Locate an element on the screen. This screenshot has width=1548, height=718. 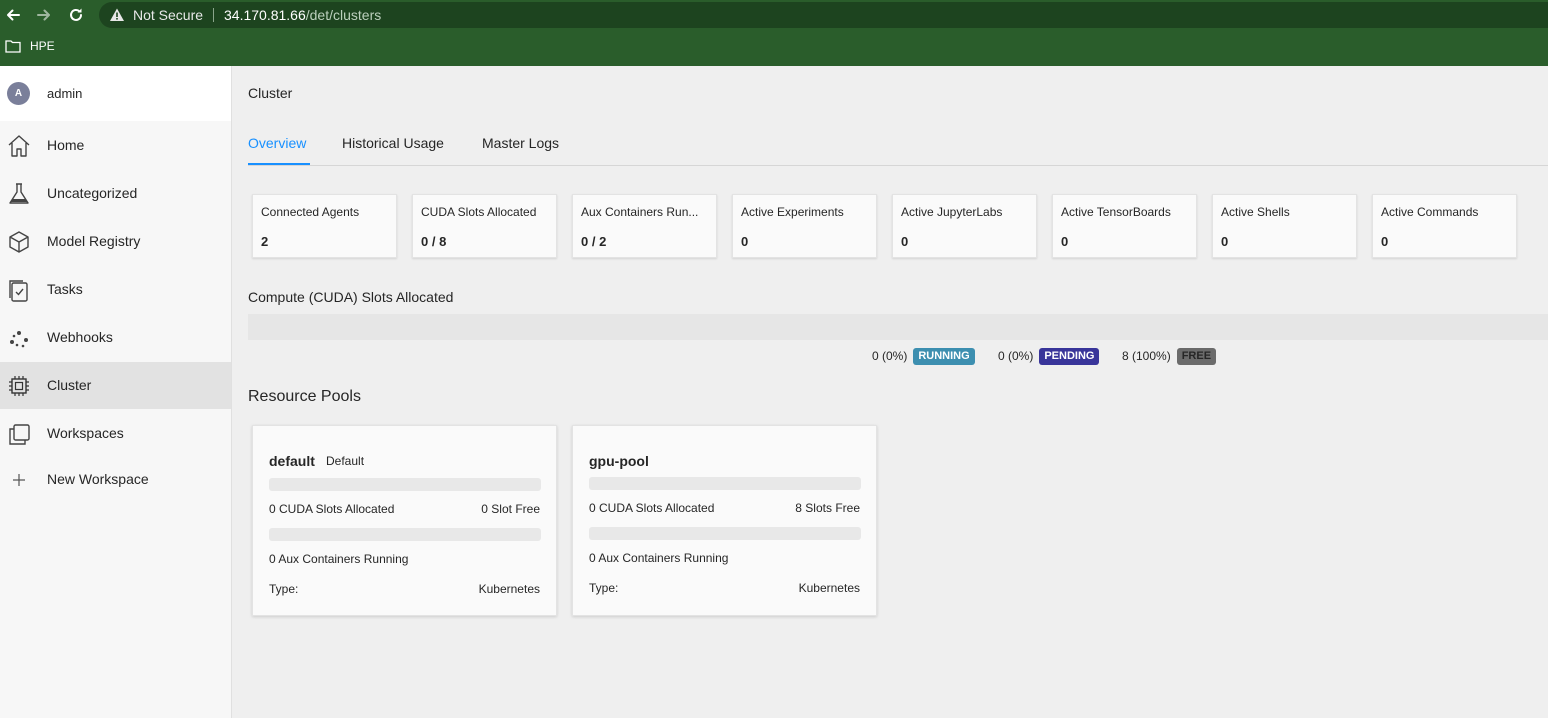
url-text: 34.170.81.66/det/clusters is located at coordinates (302, 15).